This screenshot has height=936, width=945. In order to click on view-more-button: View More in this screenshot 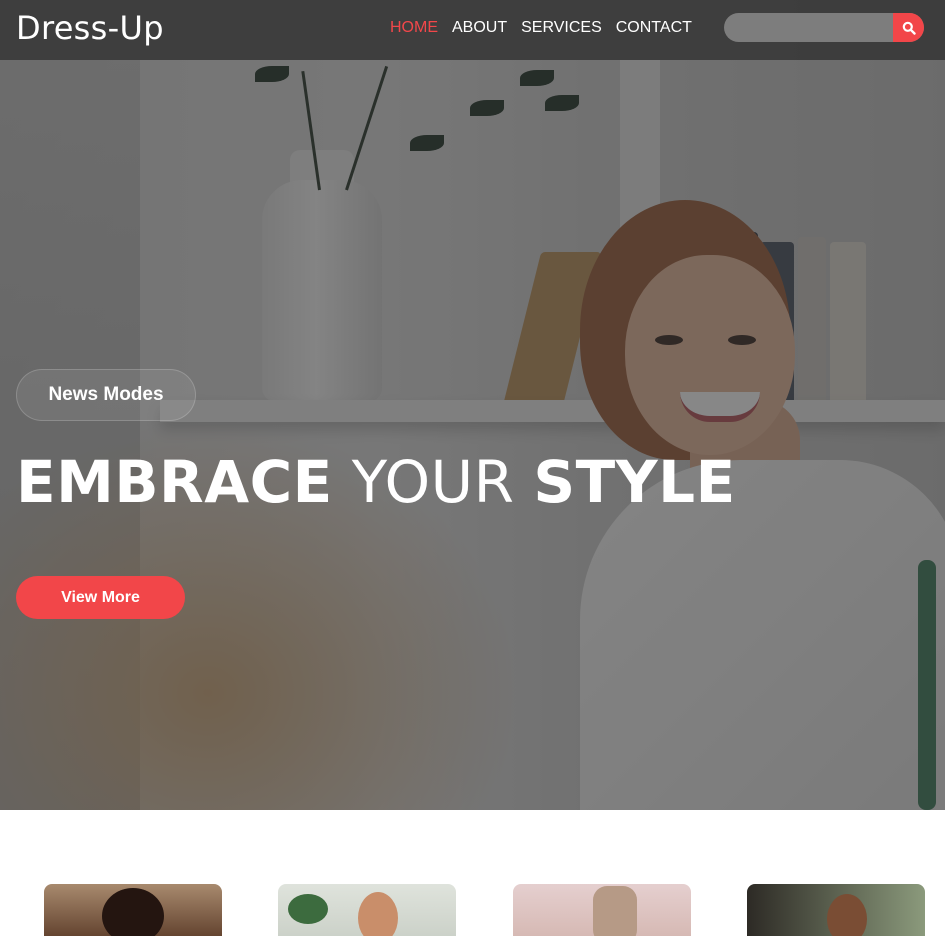, I will do `click(100, 597)`.